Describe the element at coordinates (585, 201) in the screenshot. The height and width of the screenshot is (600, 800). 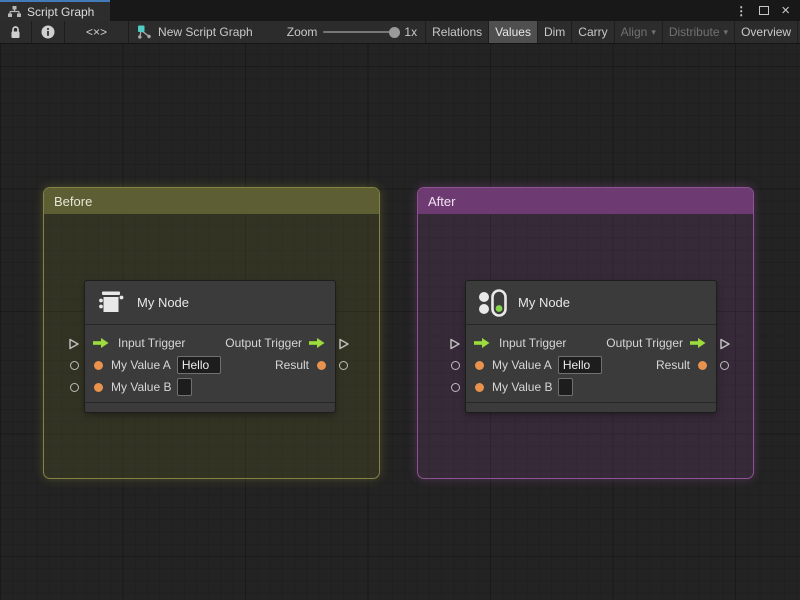
I see `group-after-header: After` at that location.